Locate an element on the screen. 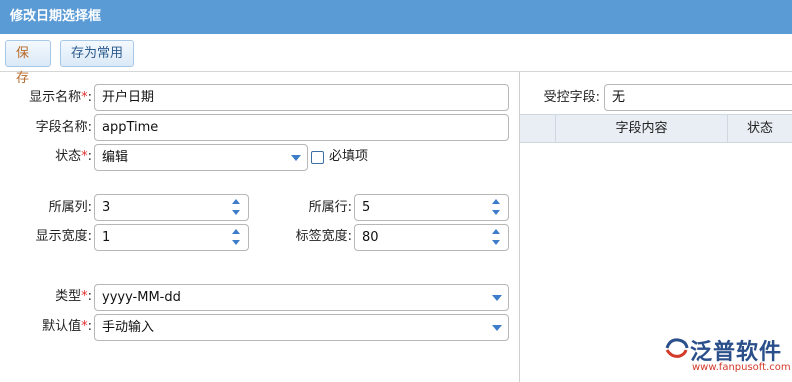 This screenshot has height=382, width=792. brand-url: www.fanpusoft.com is located at coordinates (741, 367).